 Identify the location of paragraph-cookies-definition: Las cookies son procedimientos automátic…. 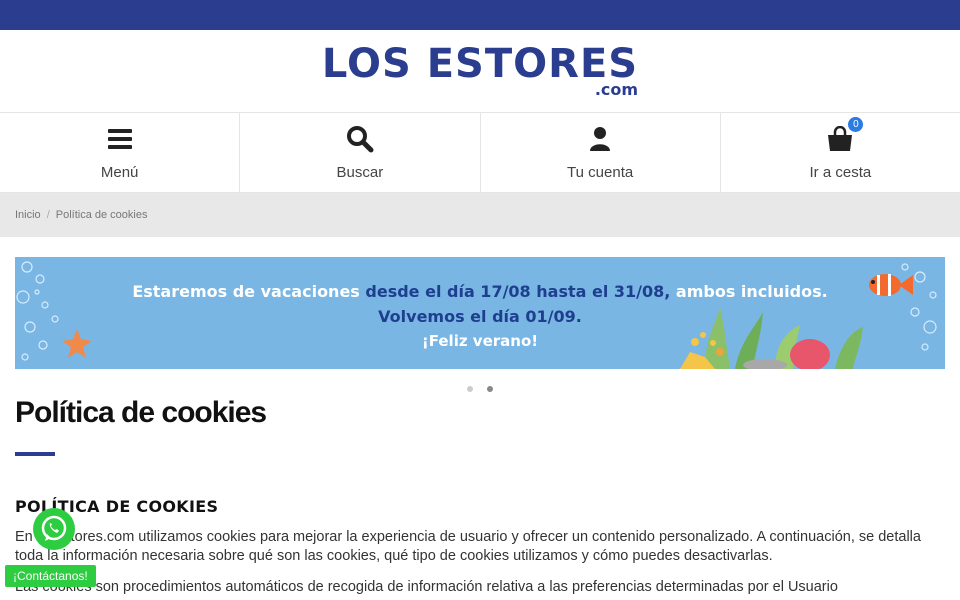
(426, 587).